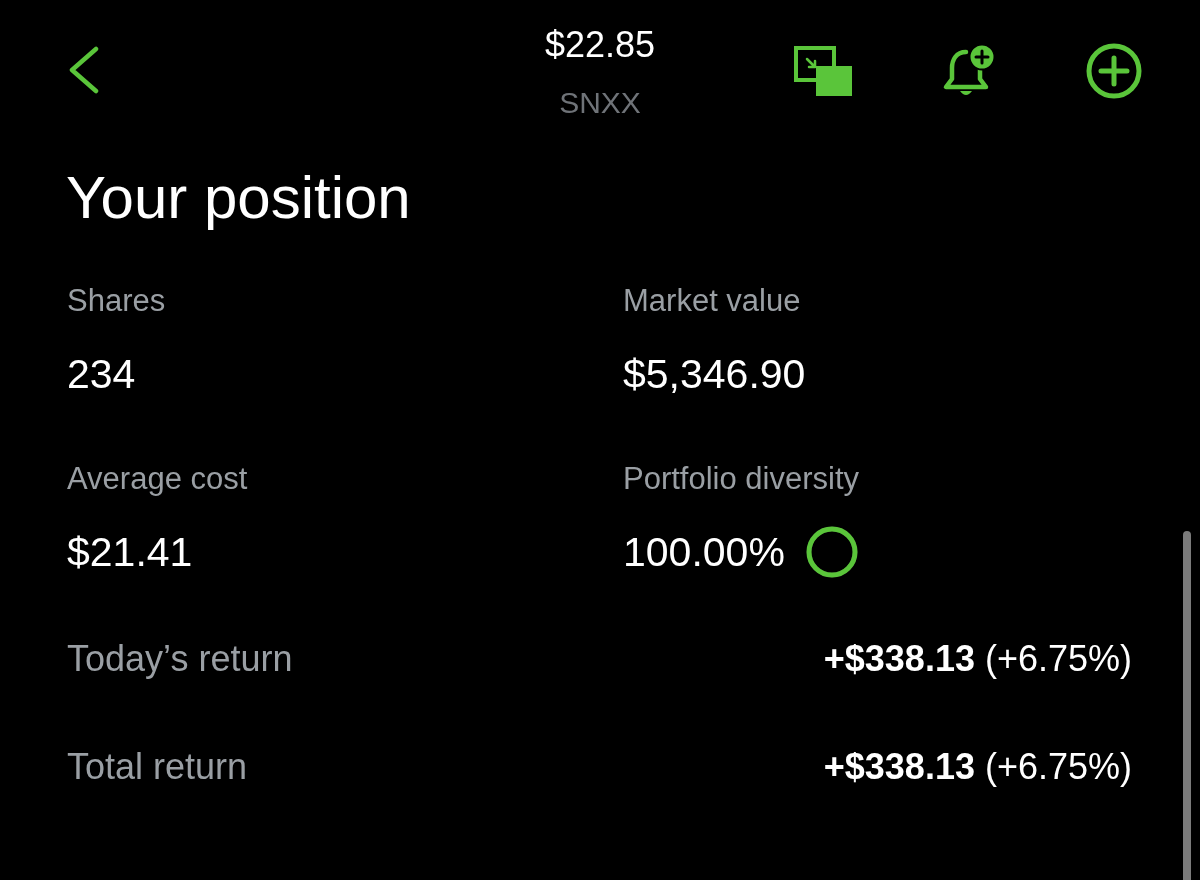 The height and width of the screenshot is (880, 1200). What do you see at coordinates (130, 552) in the screenshot?
I see `stat-value: $21.41` at bounding box center [130, 552].